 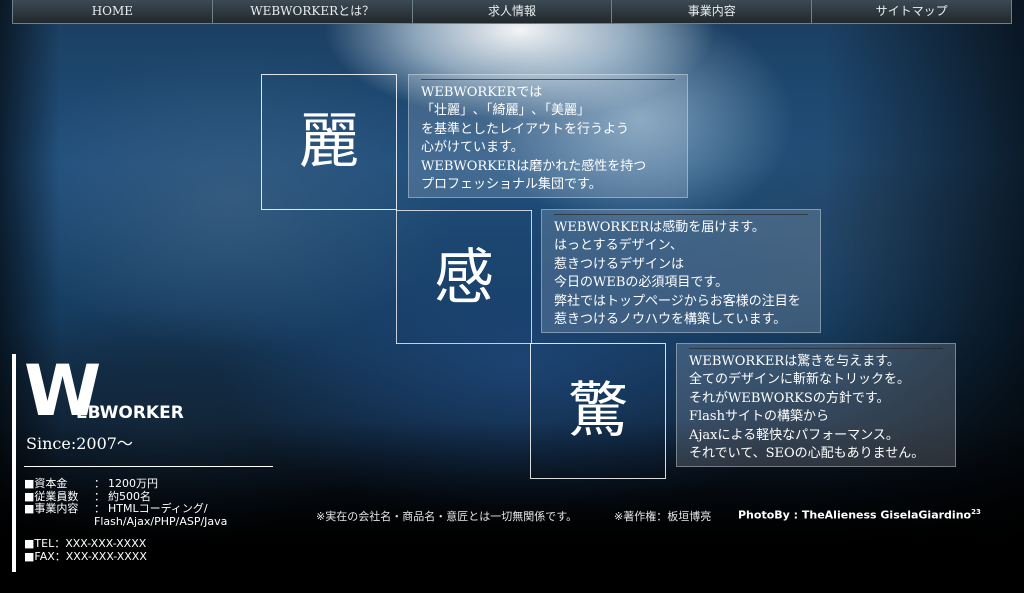 I want to click on panel-text: 心がけています。, so click(x=472, y=148).